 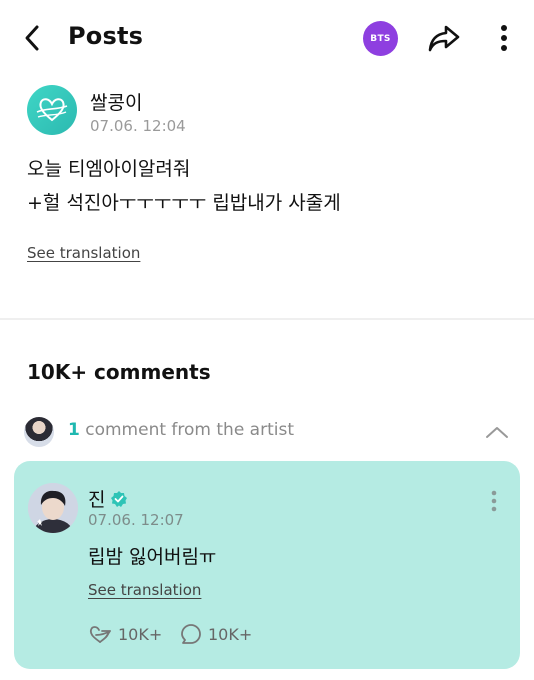 I want to click on chevron-up-icon, so click(x=497, y=432).